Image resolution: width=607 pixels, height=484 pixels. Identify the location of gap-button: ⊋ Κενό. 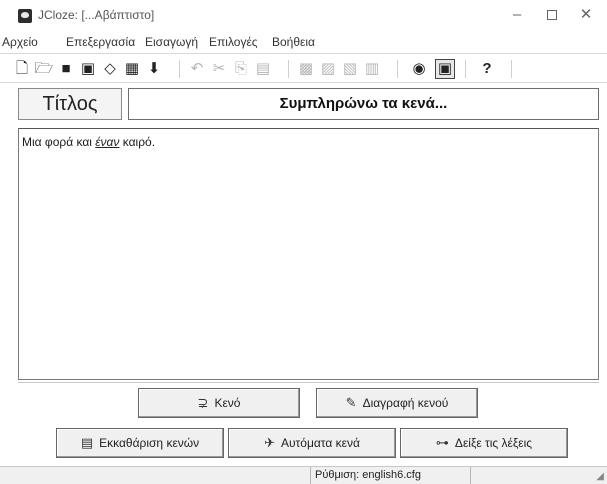
(219, 403).